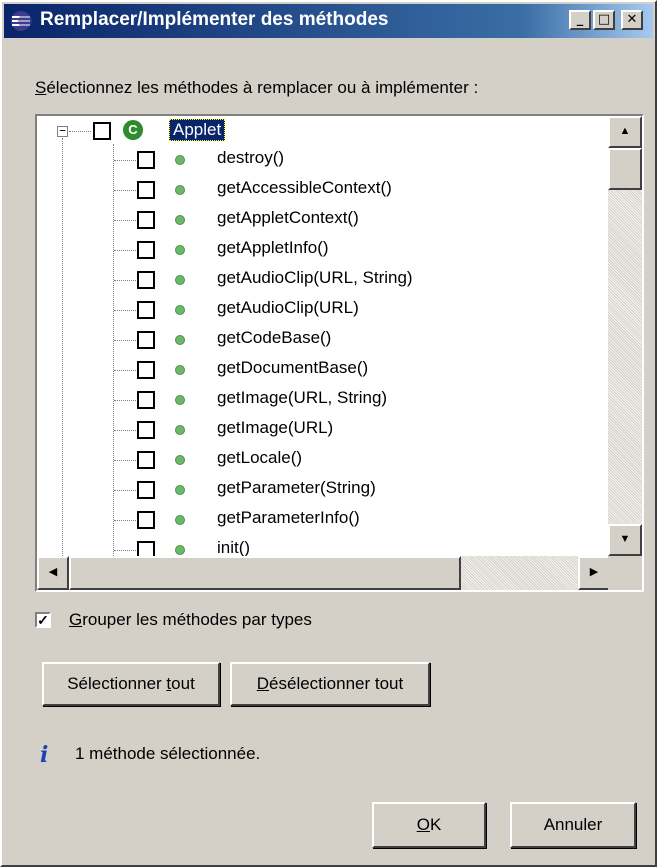 Image resolution: width=657 pixels, height=867 pixels. Describe the element at coordinates (594, 573) in the screenshot. I see `scroll-right-button: ▶` at that location.